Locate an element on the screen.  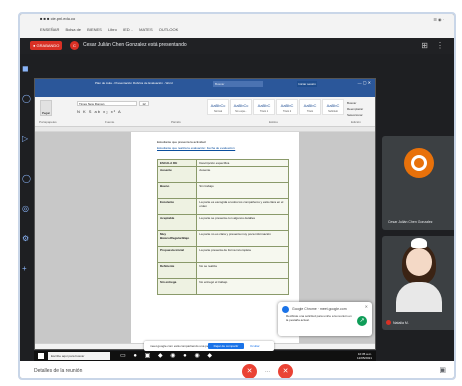
style-heading-1: AaBbC Título 1 is located at coordinates (264, 107).